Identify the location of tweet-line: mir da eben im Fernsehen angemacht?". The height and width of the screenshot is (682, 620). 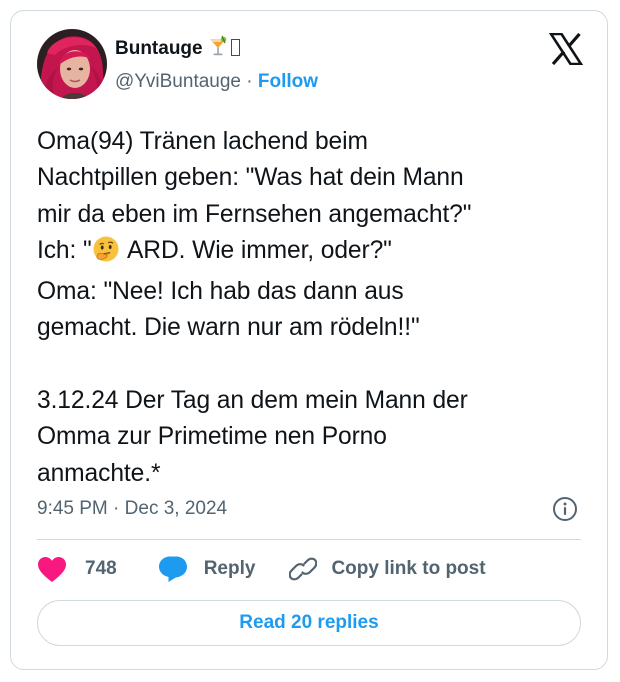
(254, 214).